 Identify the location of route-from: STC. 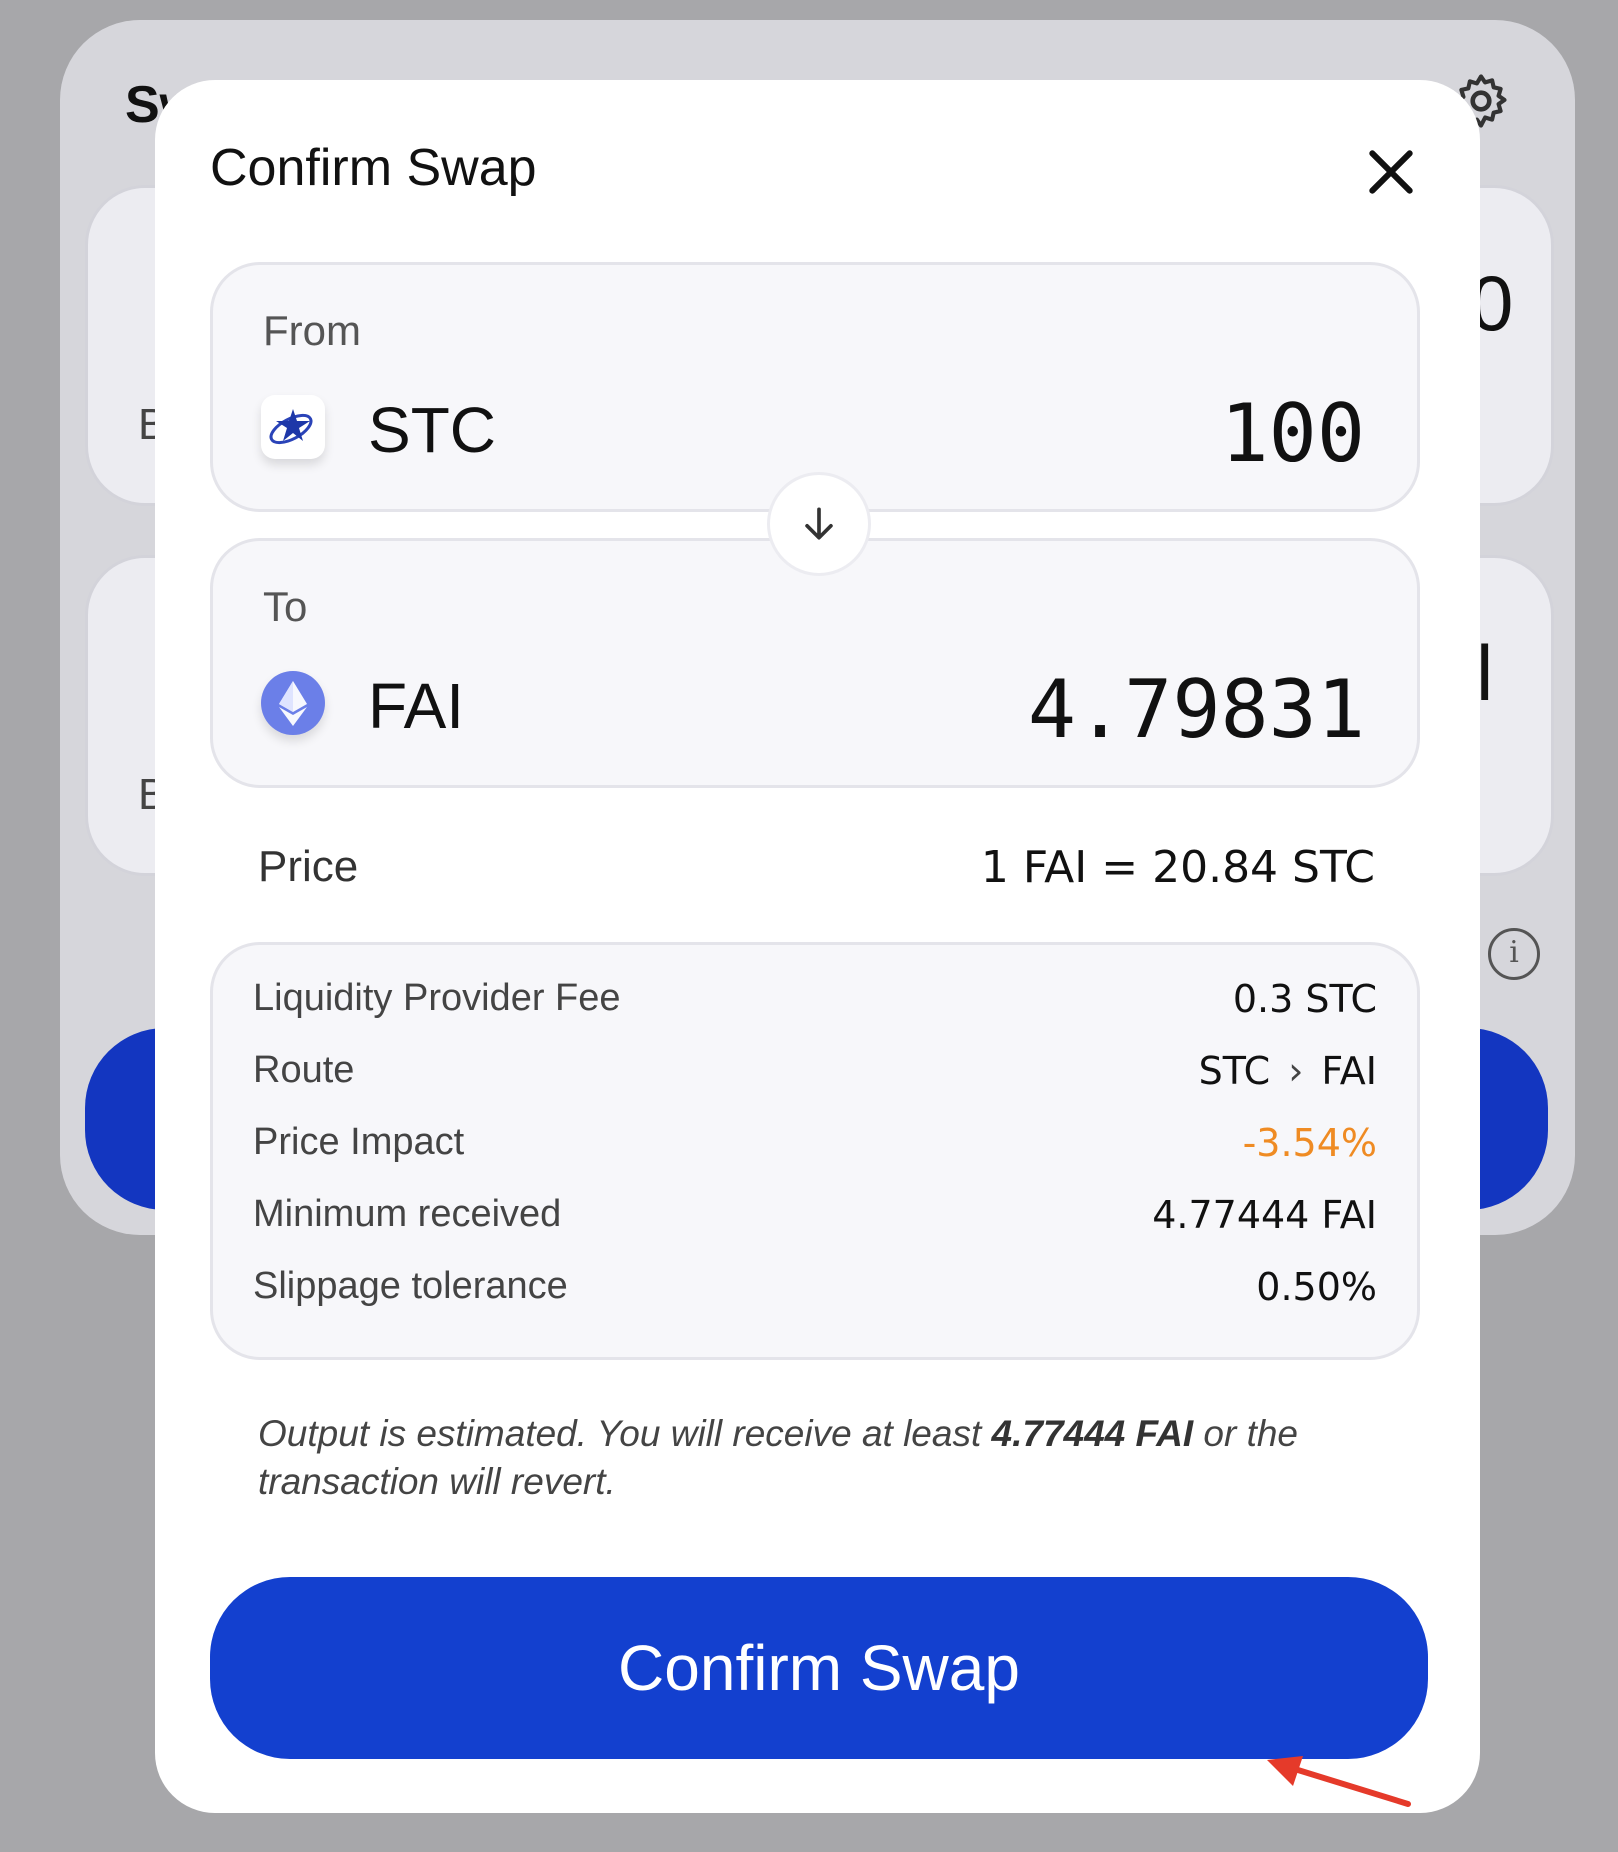
(1234, 1071).